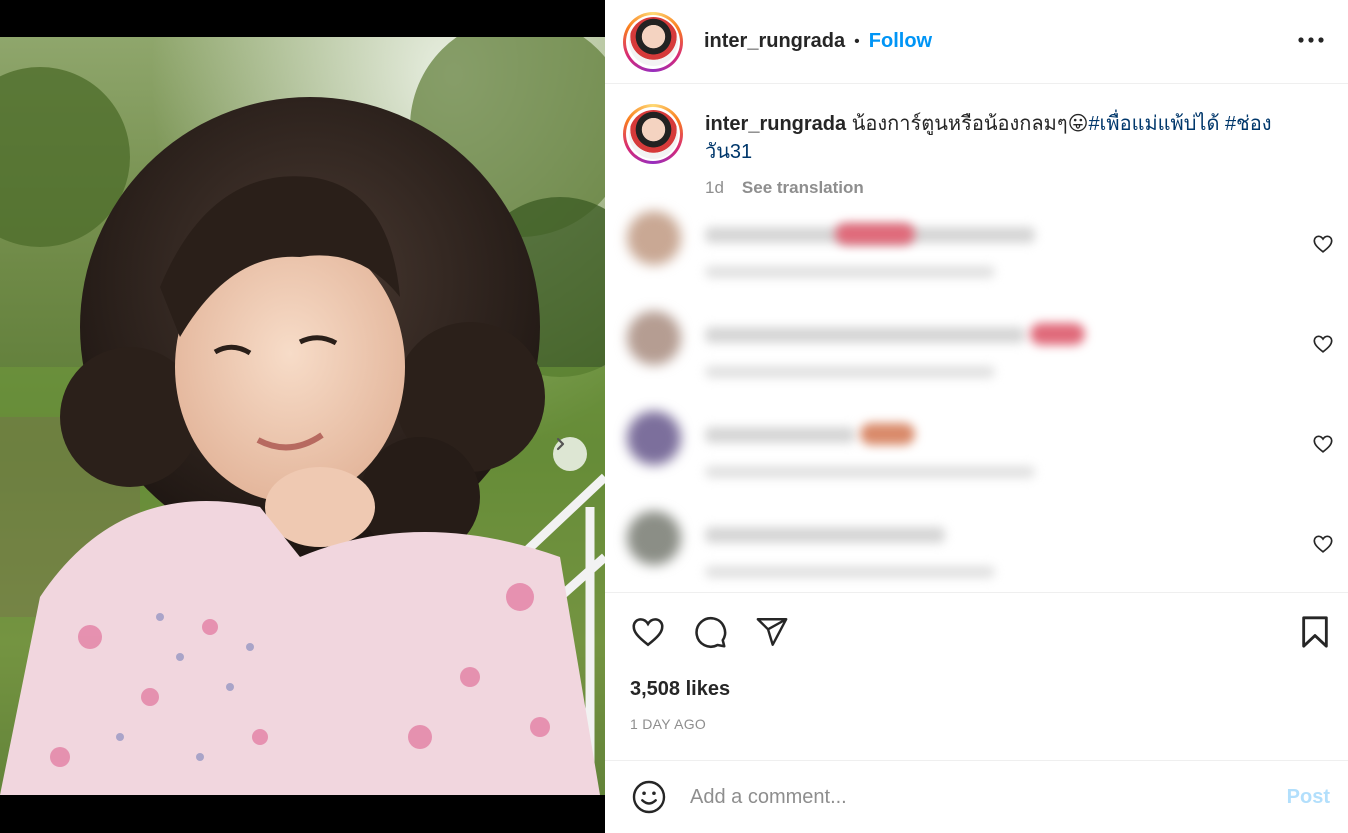 This screenshot has width=1348, height=833. What do you see at coordinates (714, 188) in the screenshot?
I see `caption-age: 1d` at bounding box center [714, 188].